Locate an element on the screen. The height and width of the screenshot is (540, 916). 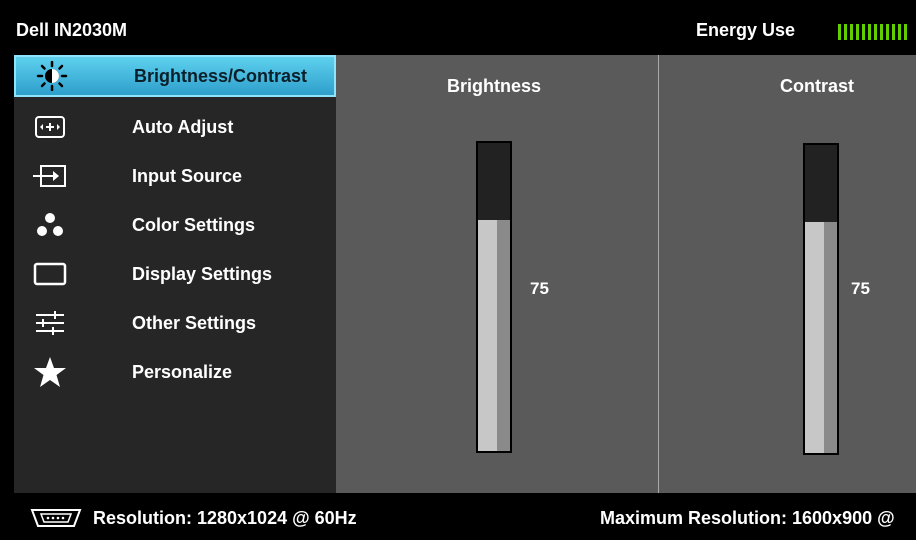
contrast-slider-fill is located at coordinates (821, 337).